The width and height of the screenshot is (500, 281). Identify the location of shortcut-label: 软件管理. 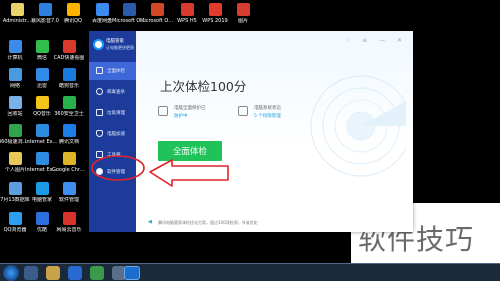
(68, 200).